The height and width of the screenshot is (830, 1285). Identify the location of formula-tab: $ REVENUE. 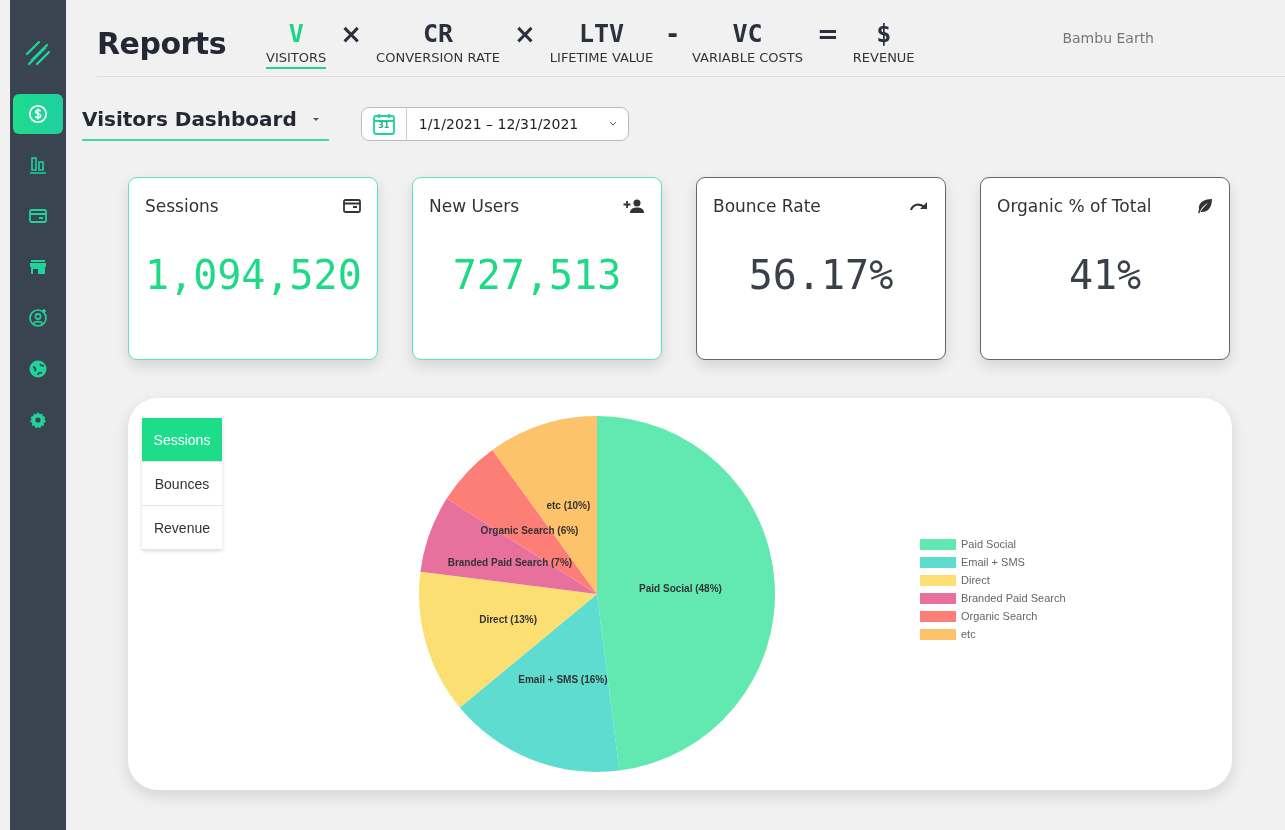
(883, 38).